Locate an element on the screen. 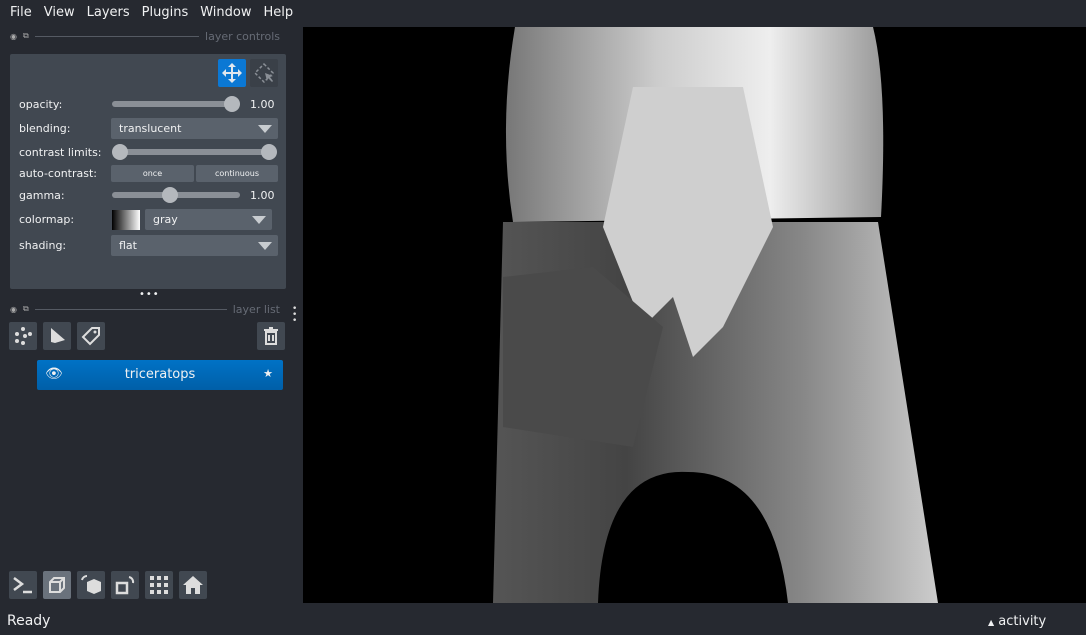  menu-plugins: Plugins is located at coordinates (165, 12).